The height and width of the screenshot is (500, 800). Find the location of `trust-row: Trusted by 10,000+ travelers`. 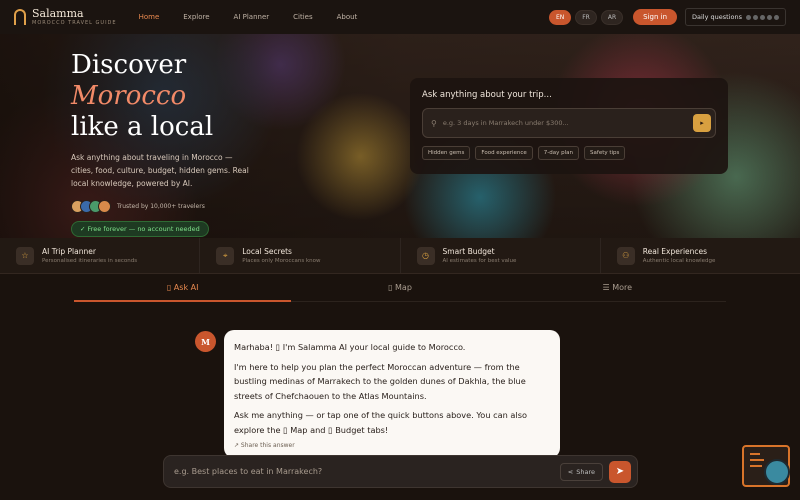

trust-row: Trusted by 10,000+ travelers is located at coordinates (171, 206).